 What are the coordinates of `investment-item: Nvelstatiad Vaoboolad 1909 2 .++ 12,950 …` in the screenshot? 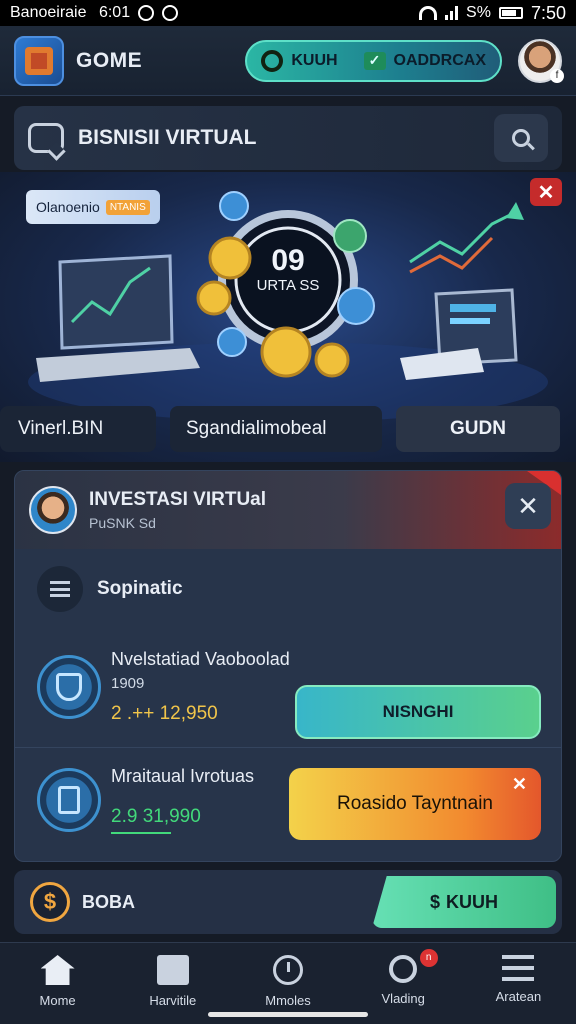 It's located at (288, 687).